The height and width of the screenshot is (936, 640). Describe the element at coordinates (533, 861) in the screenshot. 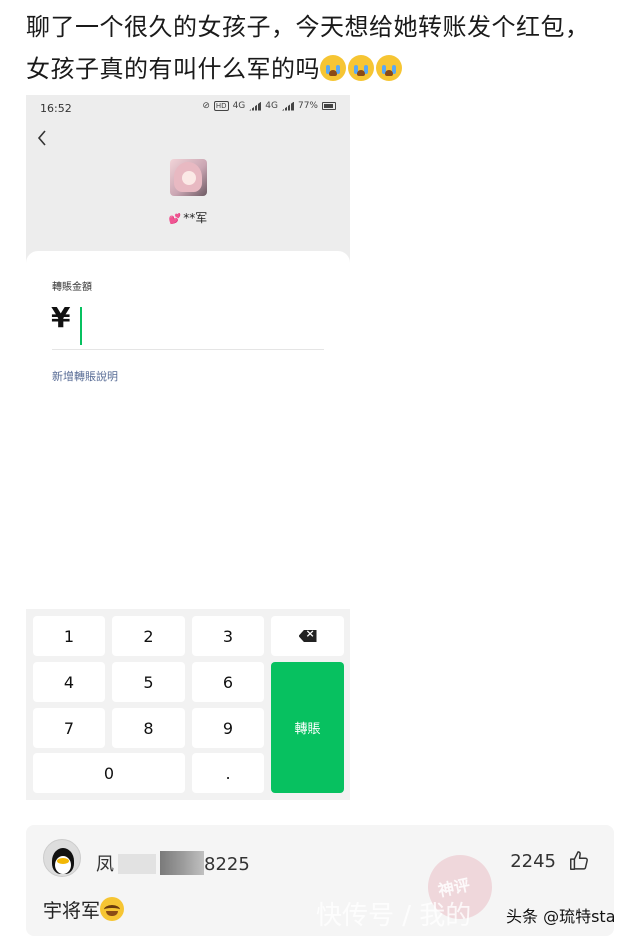

I see `like-count: 2245` at that location.